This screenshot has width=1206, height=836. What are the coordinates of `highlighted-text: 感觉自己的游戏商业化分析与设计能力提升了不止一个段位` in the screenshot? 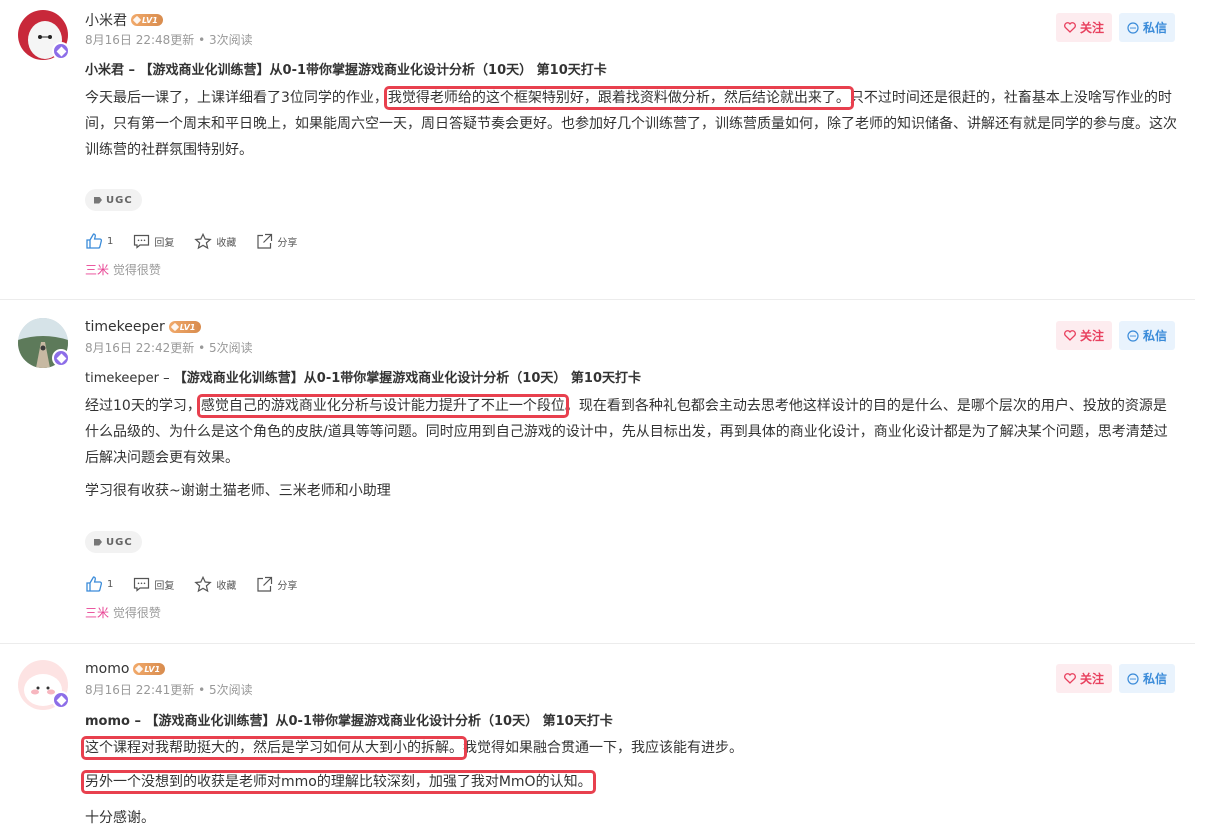 It's located at (382, 406).